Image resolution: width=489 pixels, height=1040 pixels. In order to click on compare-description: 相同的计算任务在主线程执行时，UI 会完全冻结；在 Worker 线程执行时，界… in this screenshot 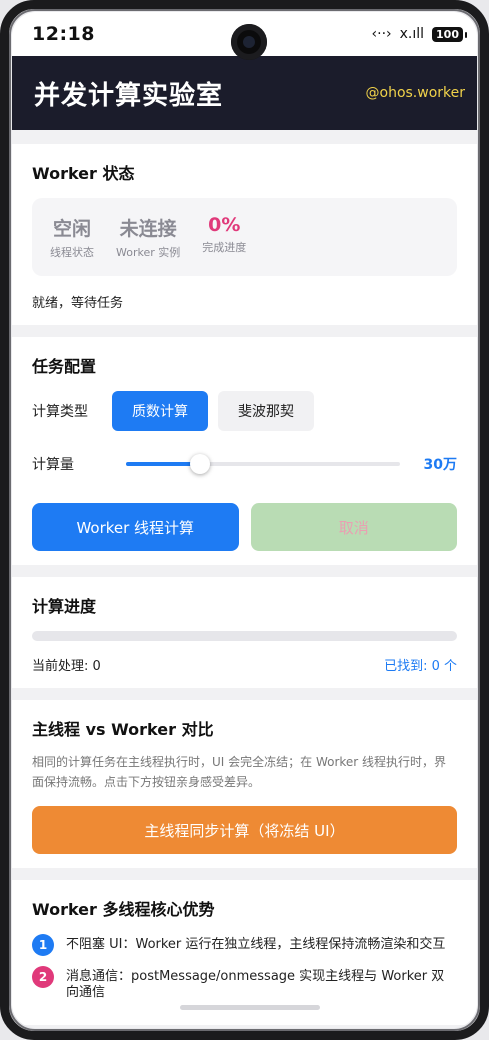, I will do `click(239, 772)`.